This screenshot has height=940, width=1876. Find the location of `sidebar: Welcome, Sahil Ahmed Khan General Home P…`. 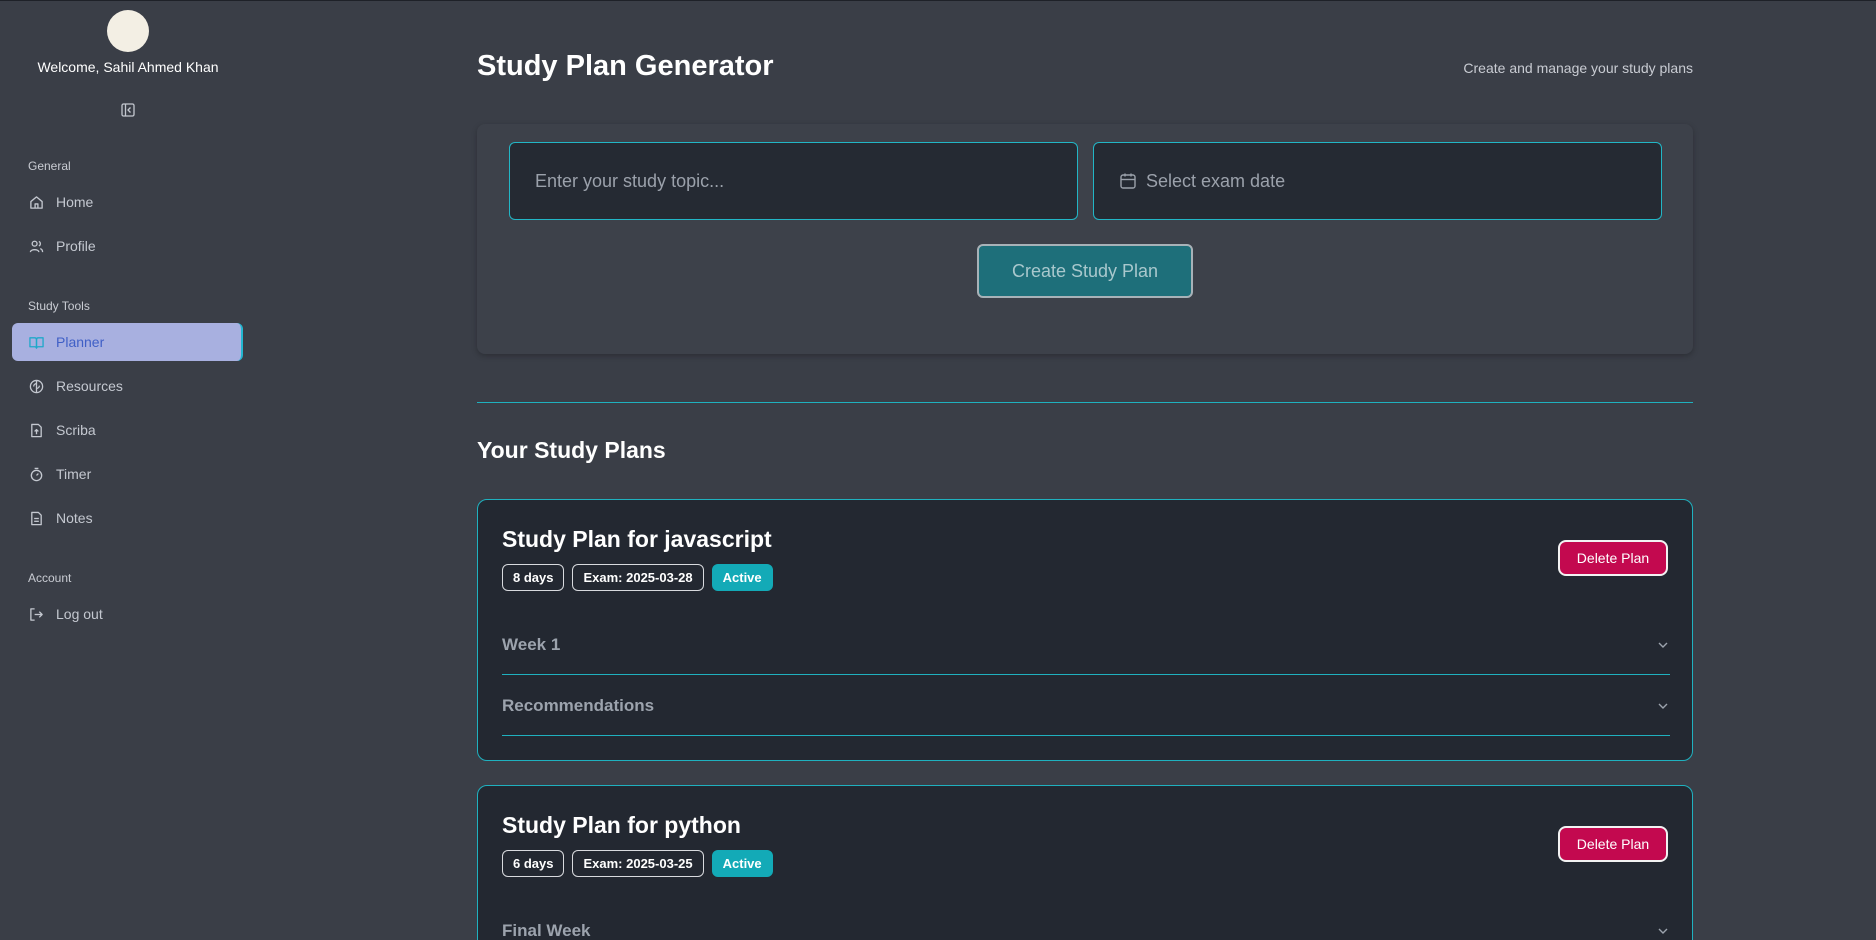

sidebar: Welcome, Sahil Ahmed Khan General Home P… is located at coordinates (128, 470).